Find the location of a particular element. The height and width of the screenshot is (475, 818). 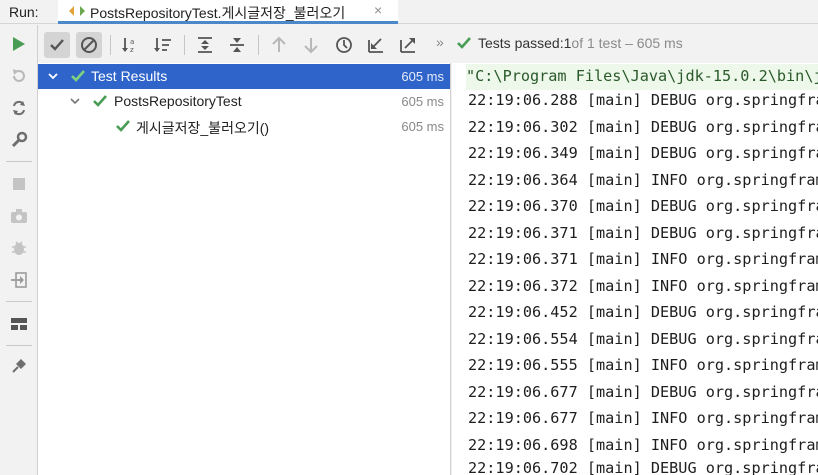

tree-item-label: Test Results is located at coordinates (129, 76).